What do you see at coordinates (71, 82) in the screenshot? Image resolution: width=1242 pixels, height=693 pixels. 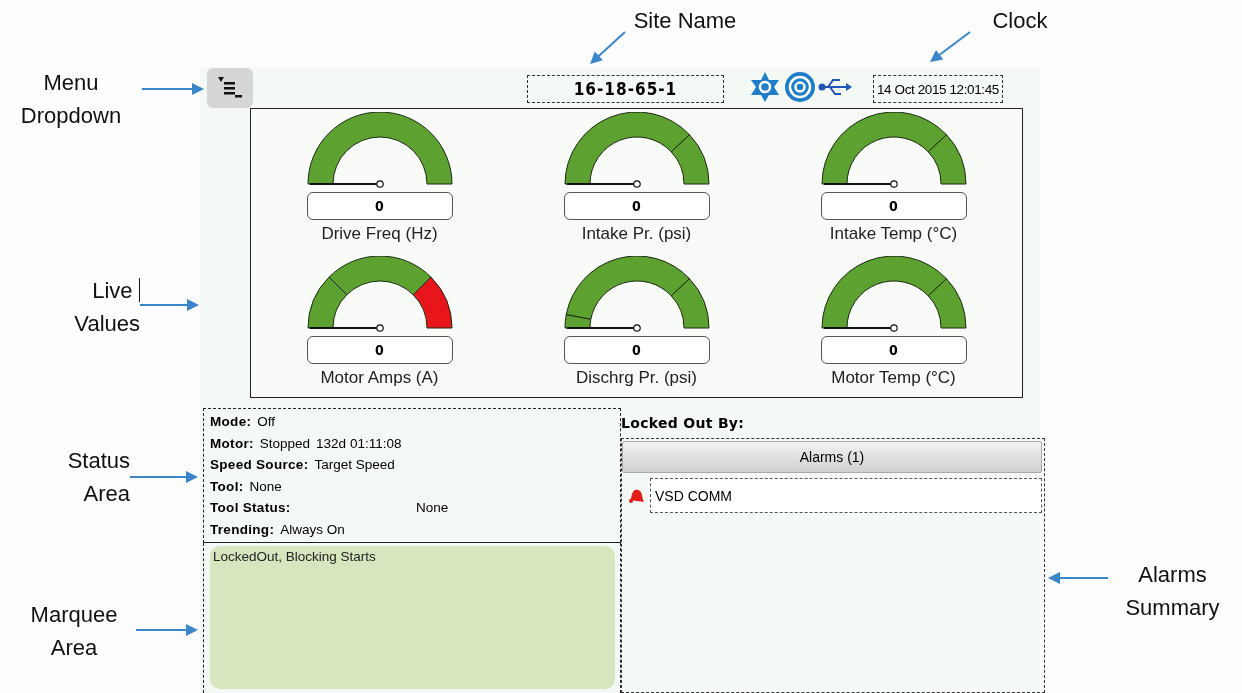 I see `callout-text: Menu` at bounding box center [71, 82].